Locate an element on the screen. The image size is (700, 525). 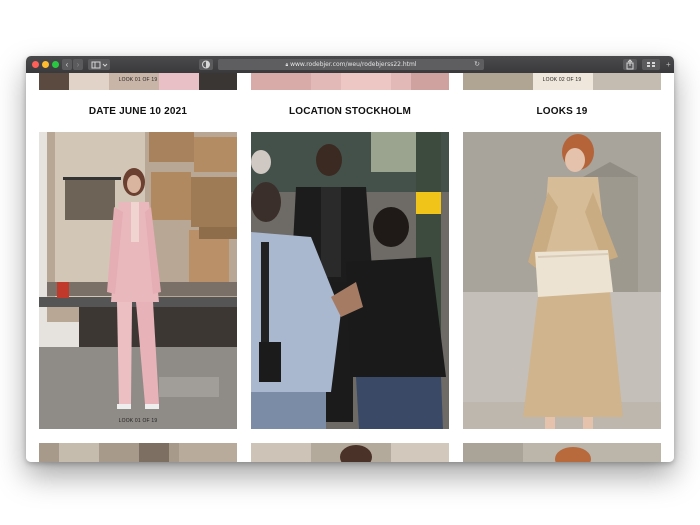
sidebar-icon is located at coordinates (99, 65).